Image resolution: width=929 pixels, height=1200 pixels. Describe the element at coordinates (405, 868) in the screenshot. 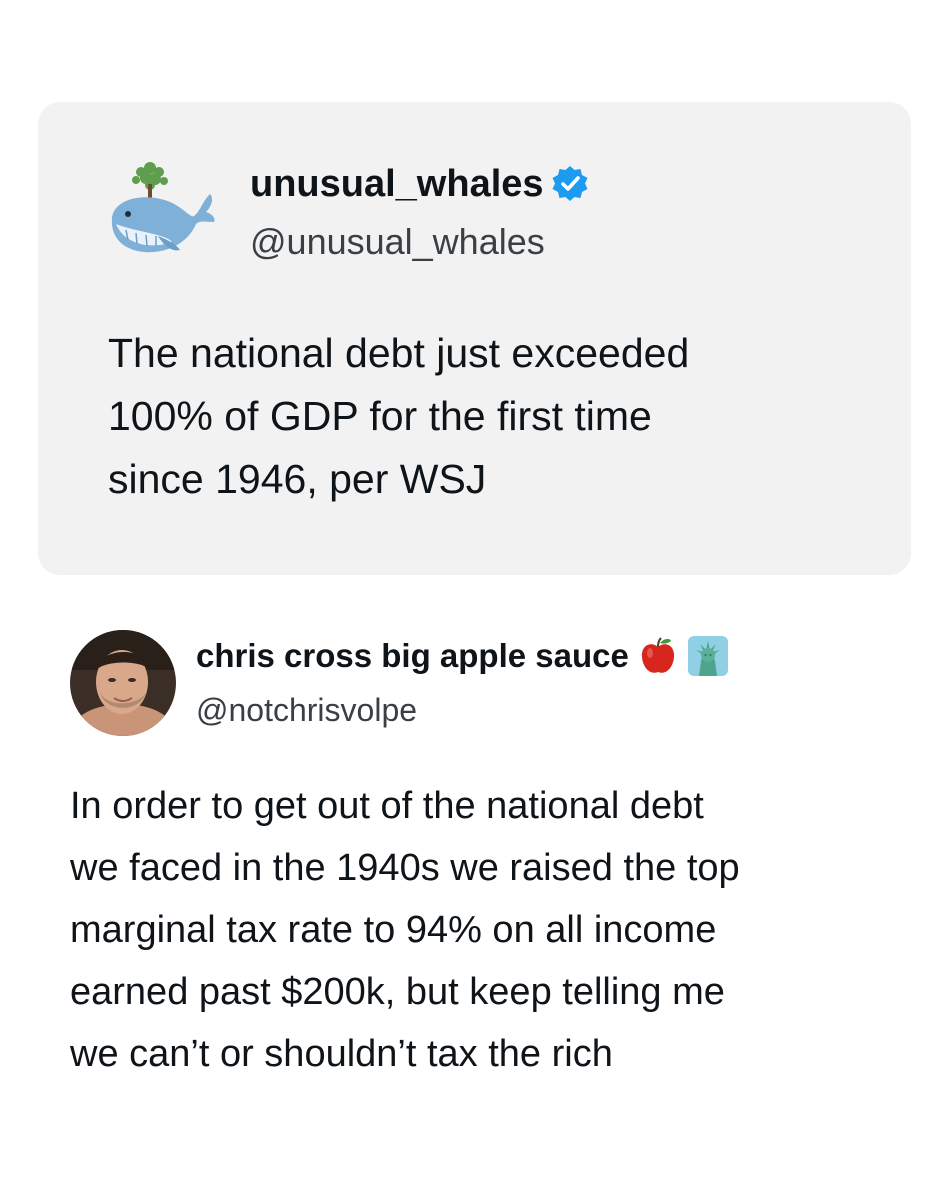

I see `reply-text-line: we faced in the 1940s we raised the top` at that location.